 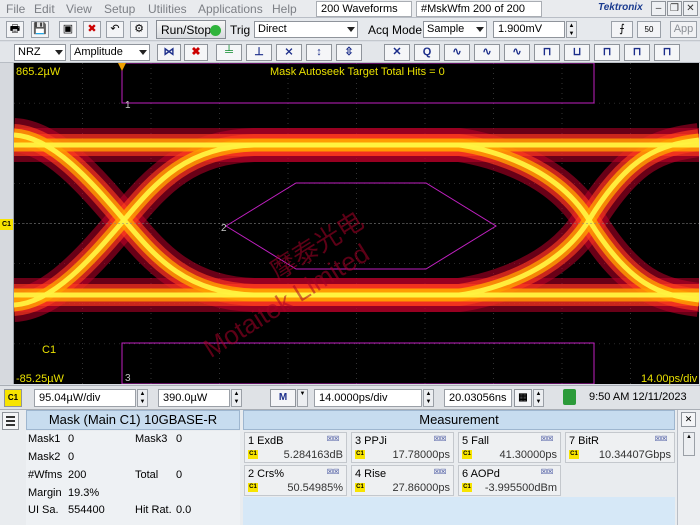 I want to click on duty-cycle-icon: ⊓, so click(x=637, y=52).